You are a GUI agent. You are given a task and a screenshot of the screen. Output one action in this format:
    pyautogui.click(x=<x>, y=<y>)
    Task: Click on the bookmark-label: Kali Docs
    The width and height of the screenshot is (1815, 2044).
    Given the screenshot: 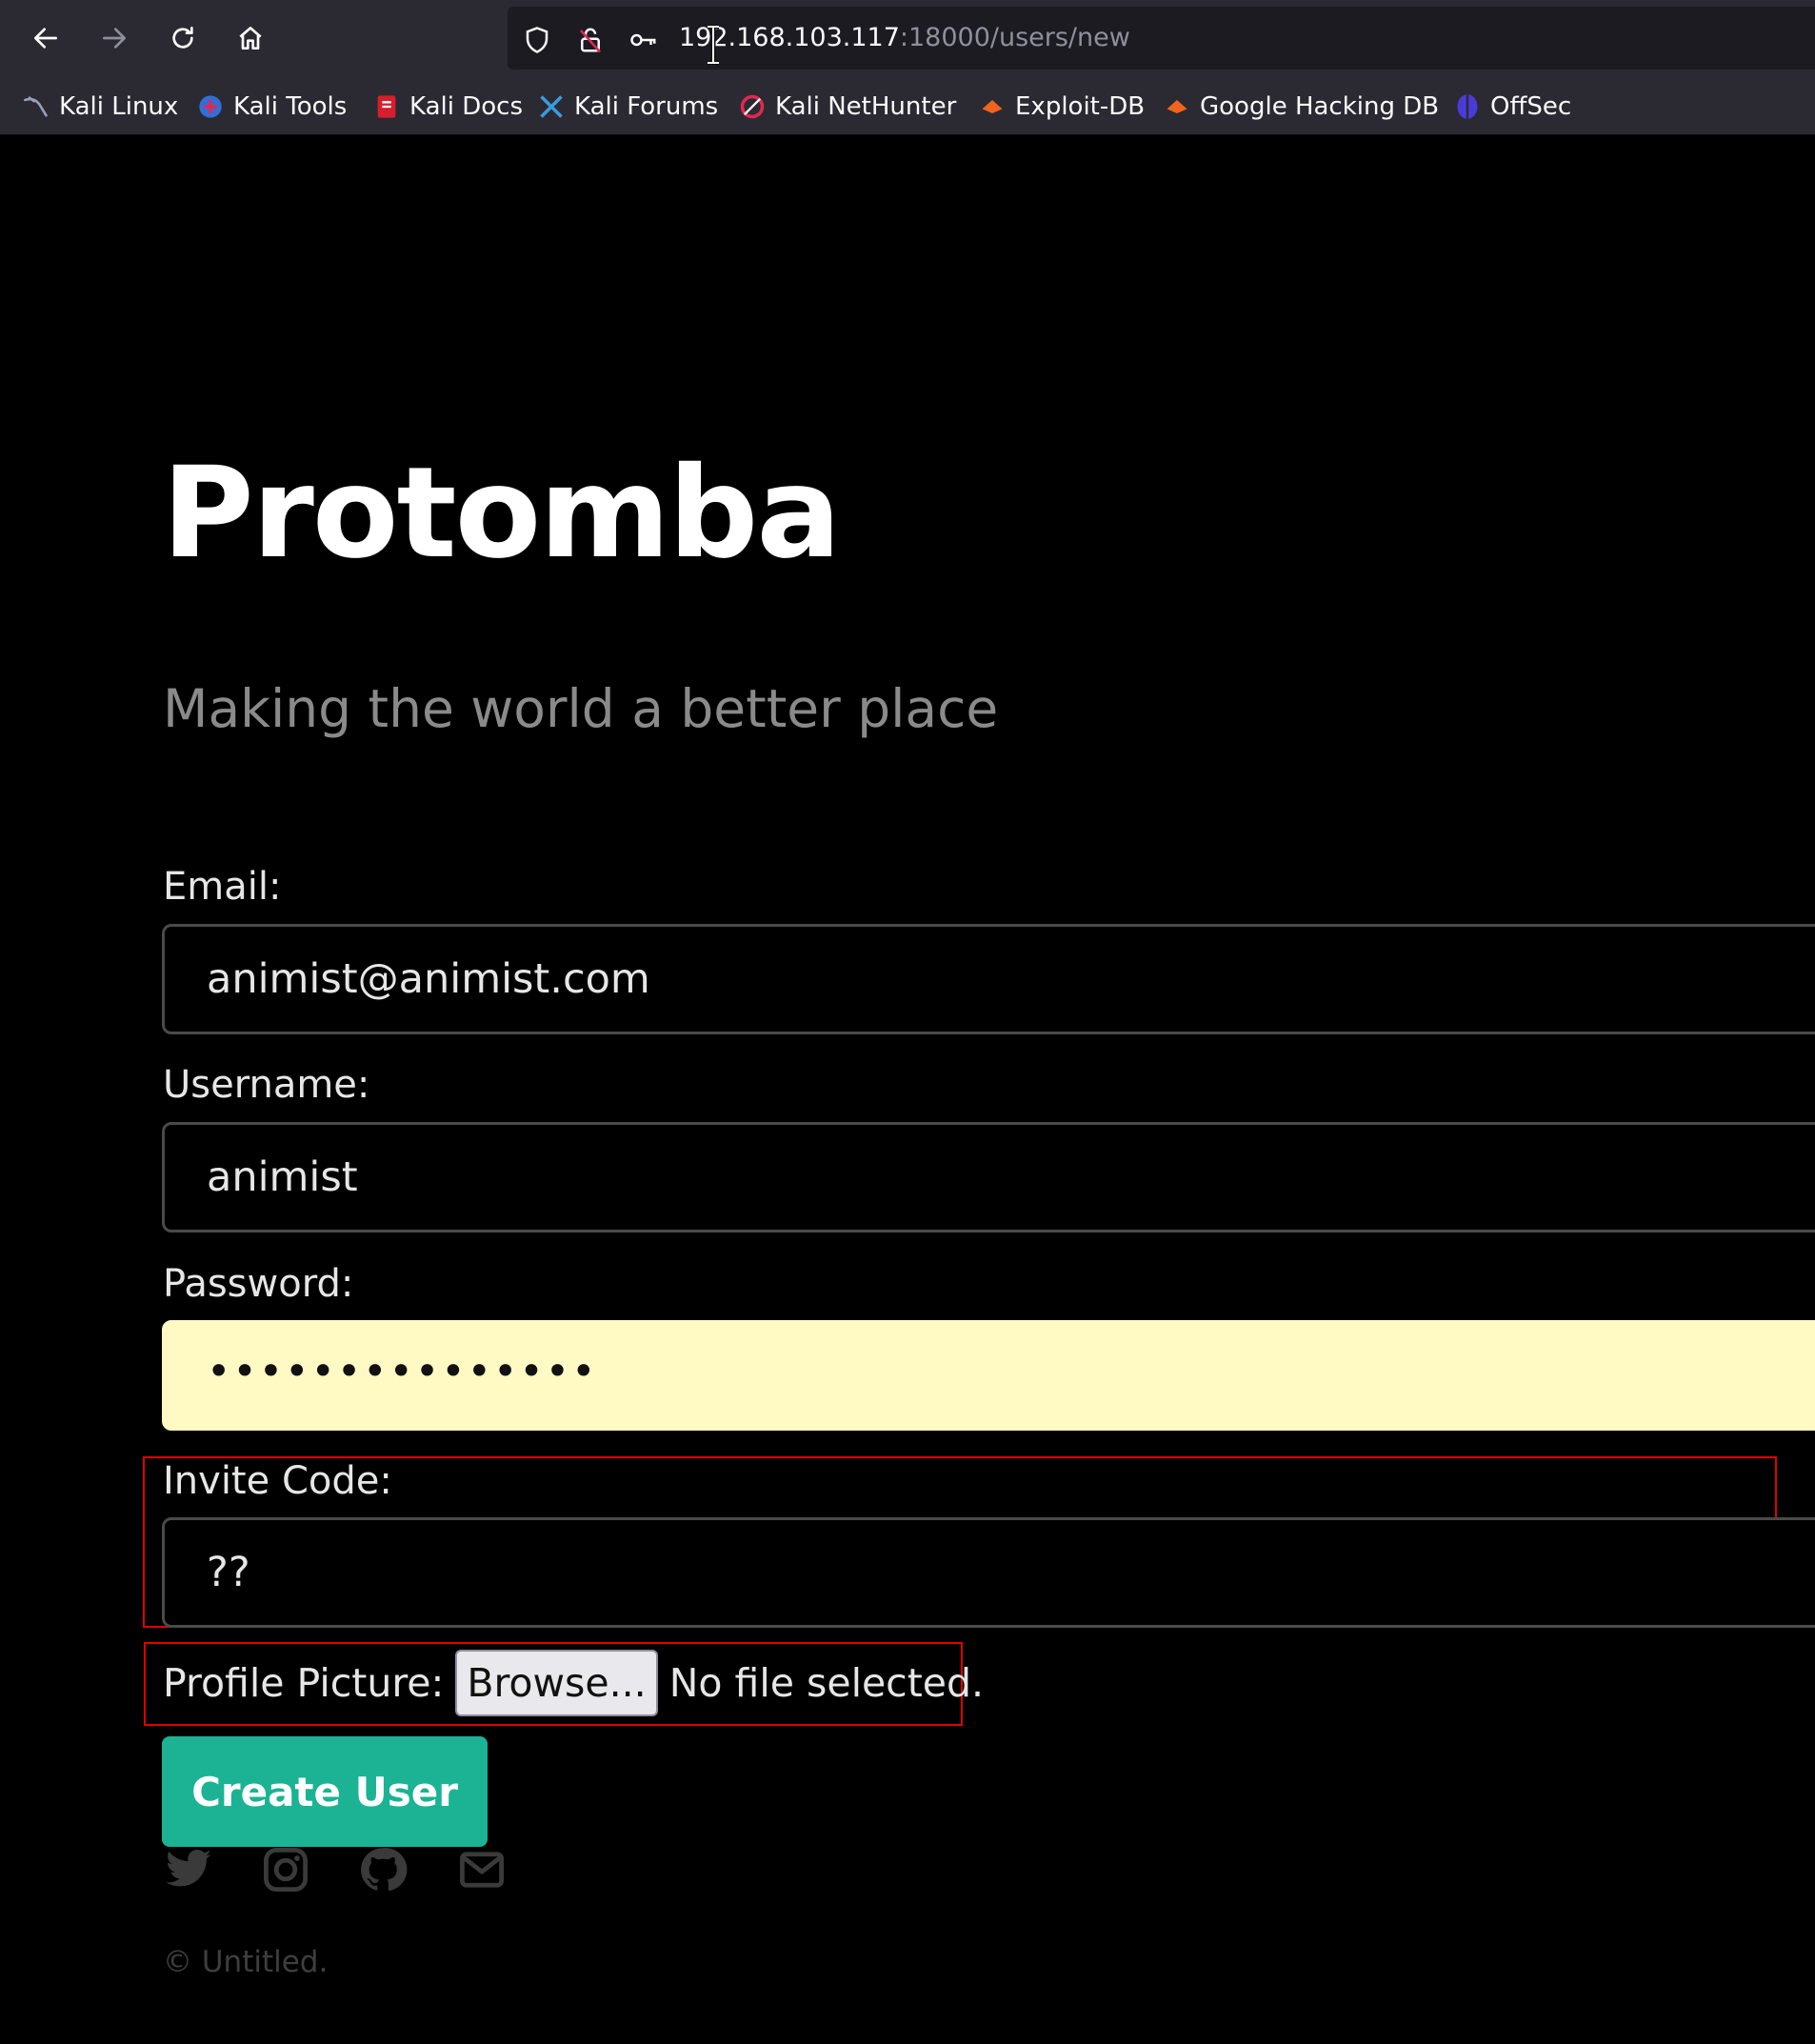 What is the action you would take?
    pyautogui.click(x=467, y=106)
    